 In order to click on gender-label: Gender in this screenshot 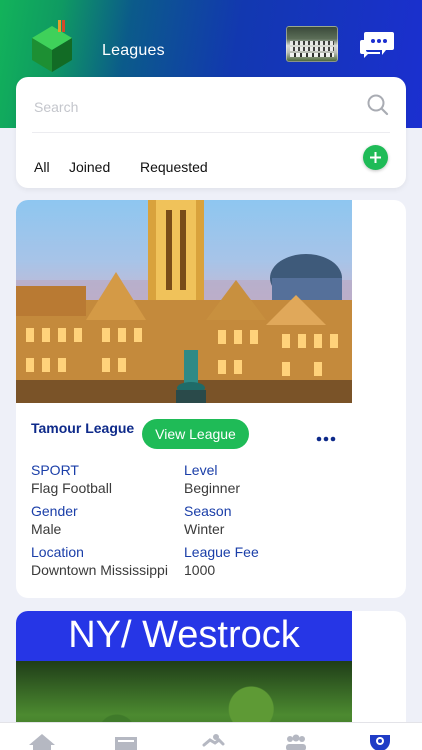, I will do `click(54, 511)`.